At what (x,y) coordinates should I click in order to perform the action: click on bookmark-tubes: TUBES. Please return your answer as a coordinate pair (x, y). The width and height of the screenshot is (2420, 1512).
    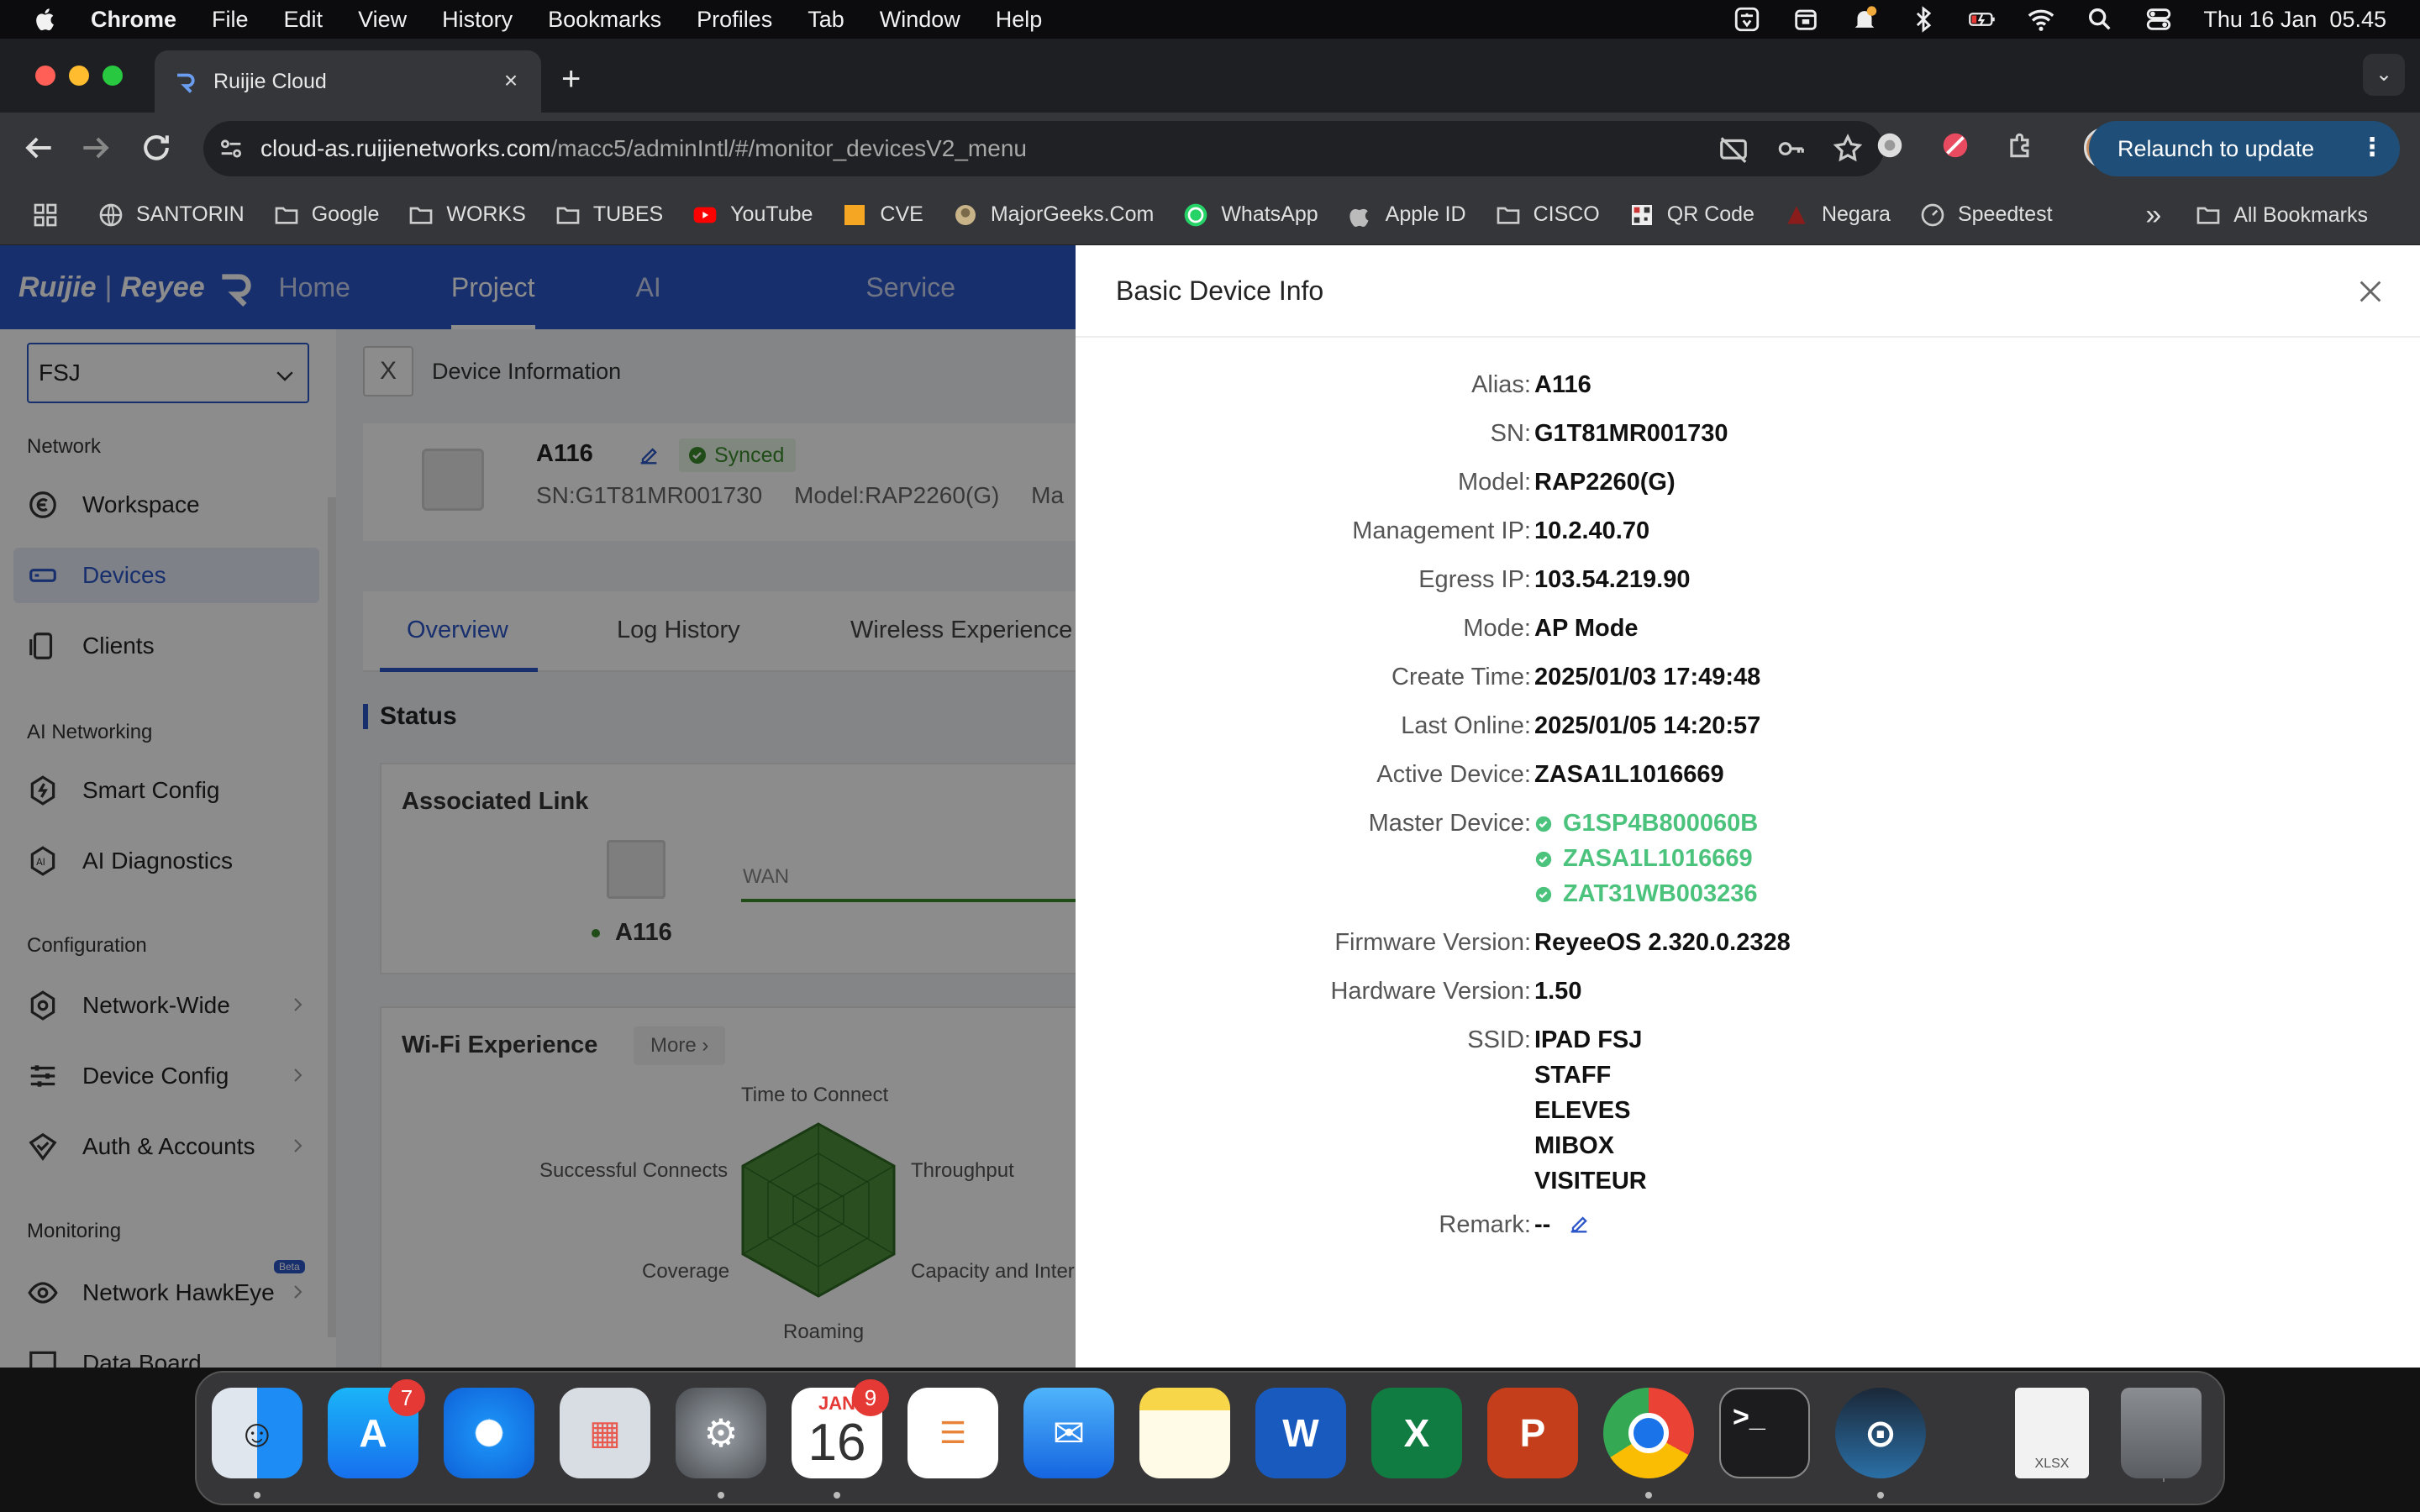
    Looking at the image, I should click on (609, 215).